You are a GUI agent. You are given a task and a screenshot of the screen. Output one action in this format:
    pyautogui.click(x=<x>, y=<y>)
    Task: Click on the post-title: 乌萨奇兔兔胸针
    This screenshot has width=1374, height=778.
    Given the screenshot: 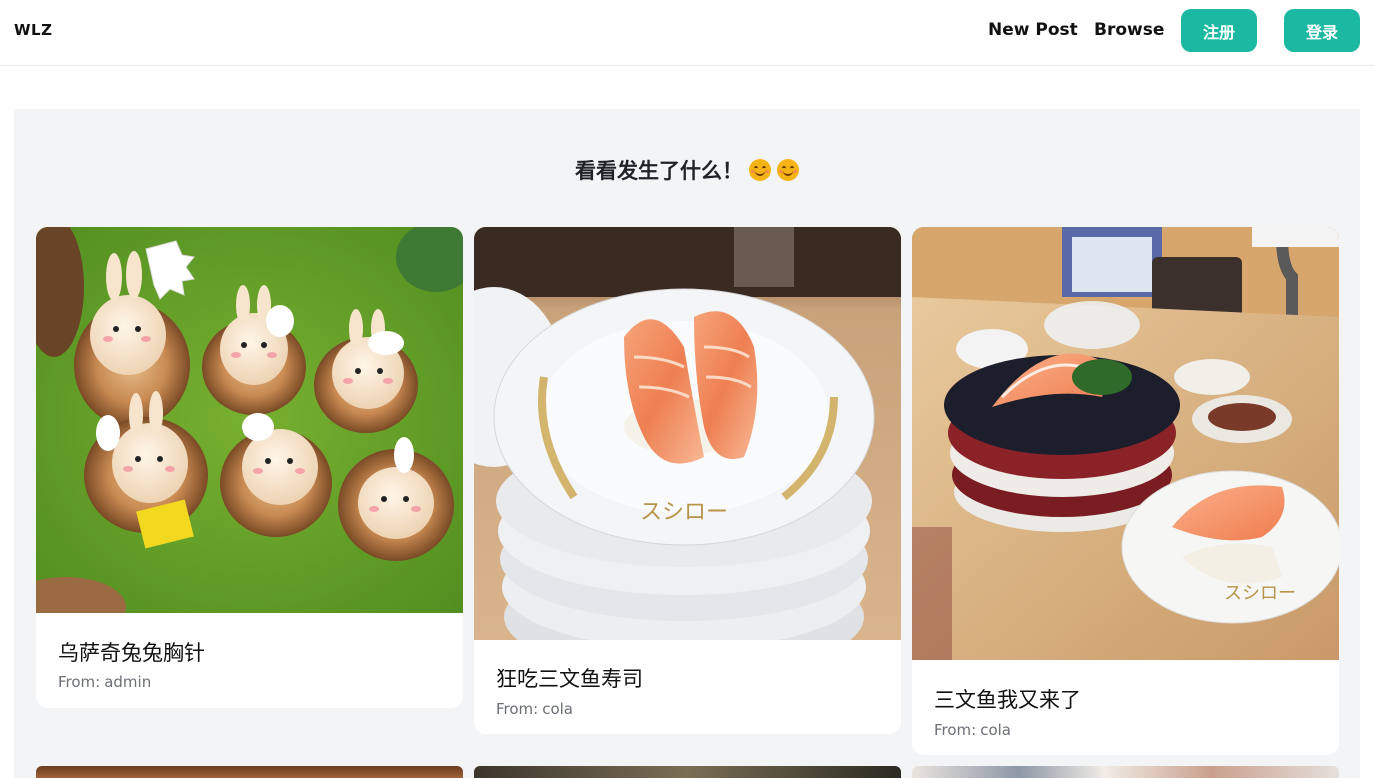 What is the action you would take?
    pyautogui.click(x=131, y=652)
    